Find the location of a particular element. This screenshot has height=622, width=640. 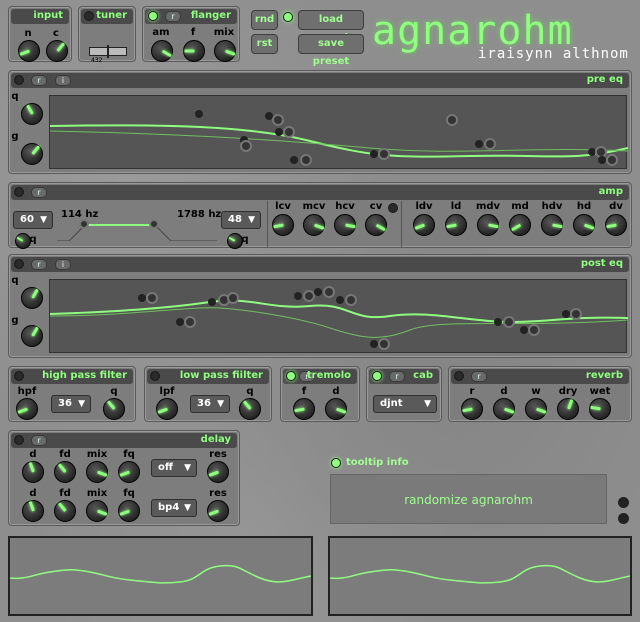

delay1-mix-knob is located at coordinates (97, 472).